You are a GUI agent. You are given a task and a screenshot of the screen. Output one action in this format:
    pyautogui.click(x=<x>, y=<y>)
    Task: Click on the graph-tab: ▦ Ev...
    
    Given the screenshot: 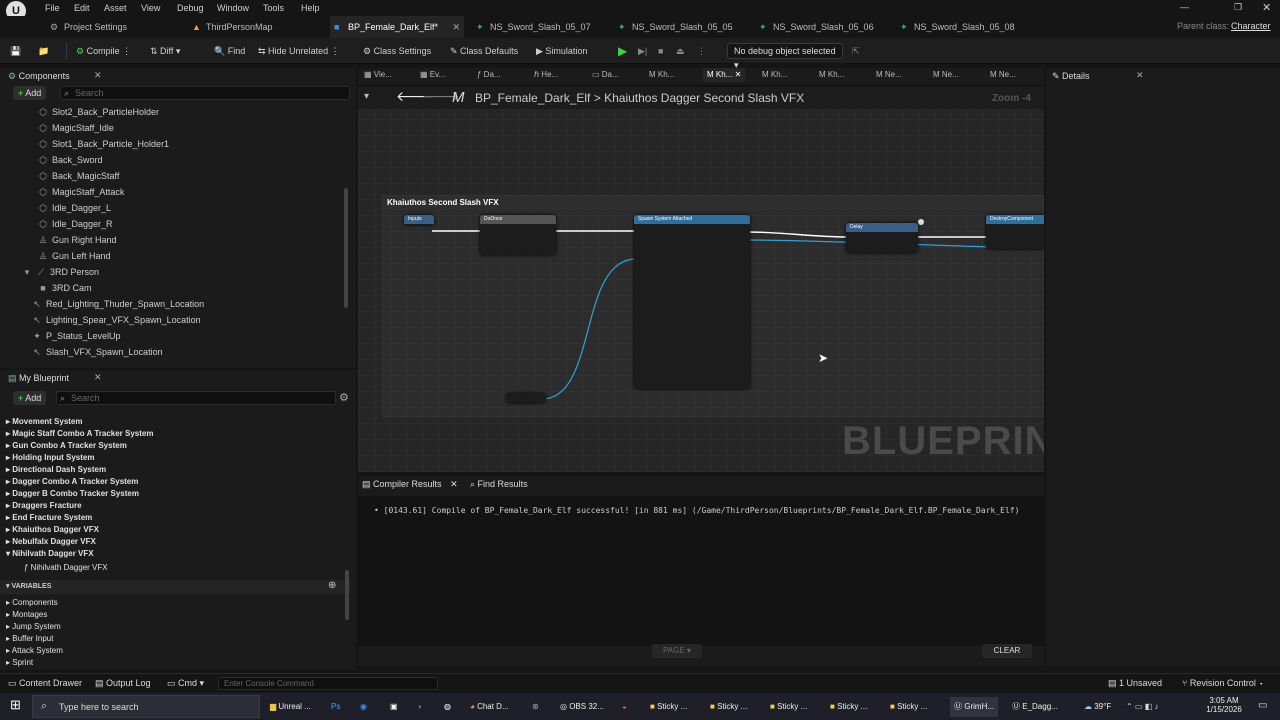 What is the action you would take?
    pyautogui.click(x=432, y=75)
    